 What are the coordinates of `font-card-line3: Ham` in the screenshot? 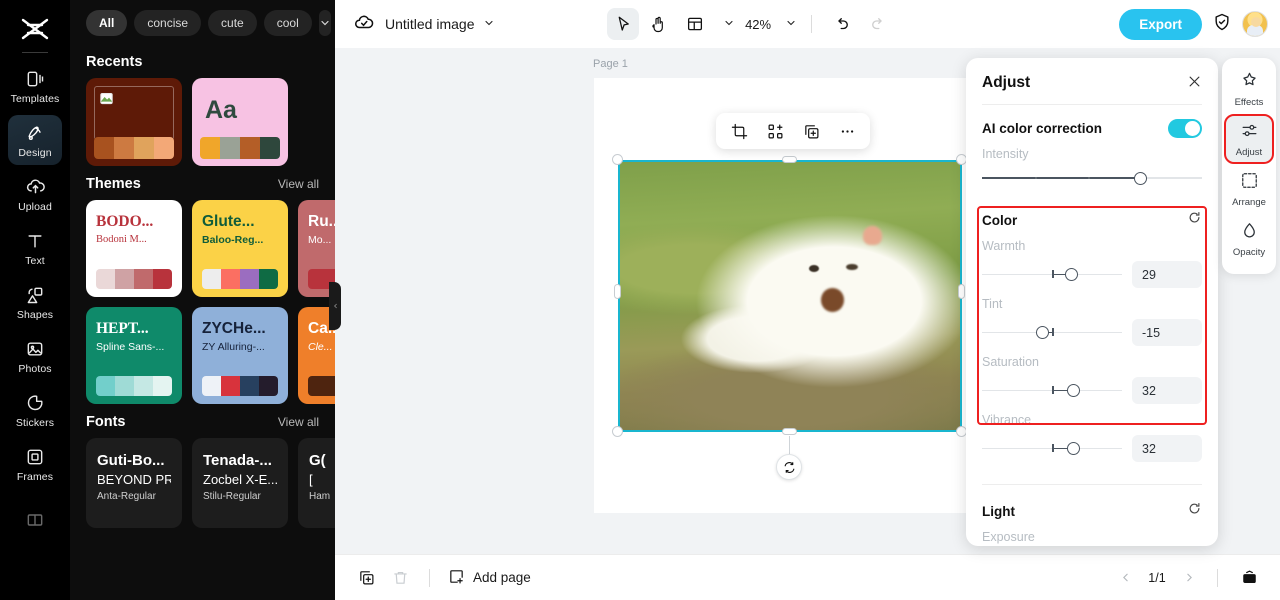 It's located at (320, 496).